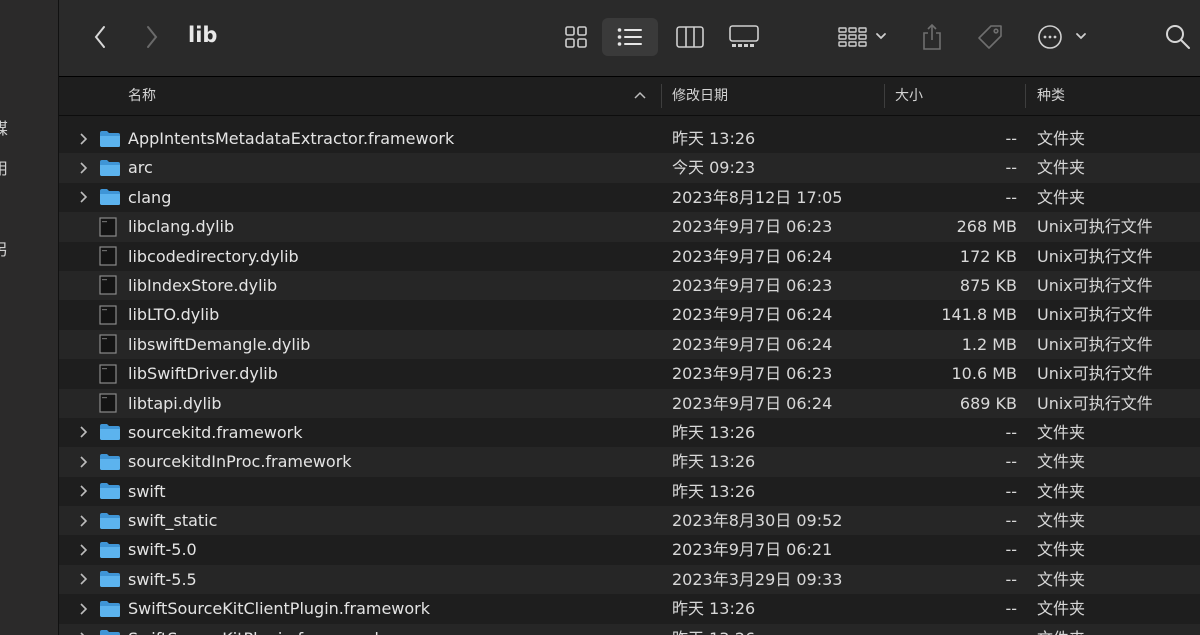 The width and height of the screenshot is (1200, 635). I want to click on file-name: libtapi.dylib, so click(175, 403).